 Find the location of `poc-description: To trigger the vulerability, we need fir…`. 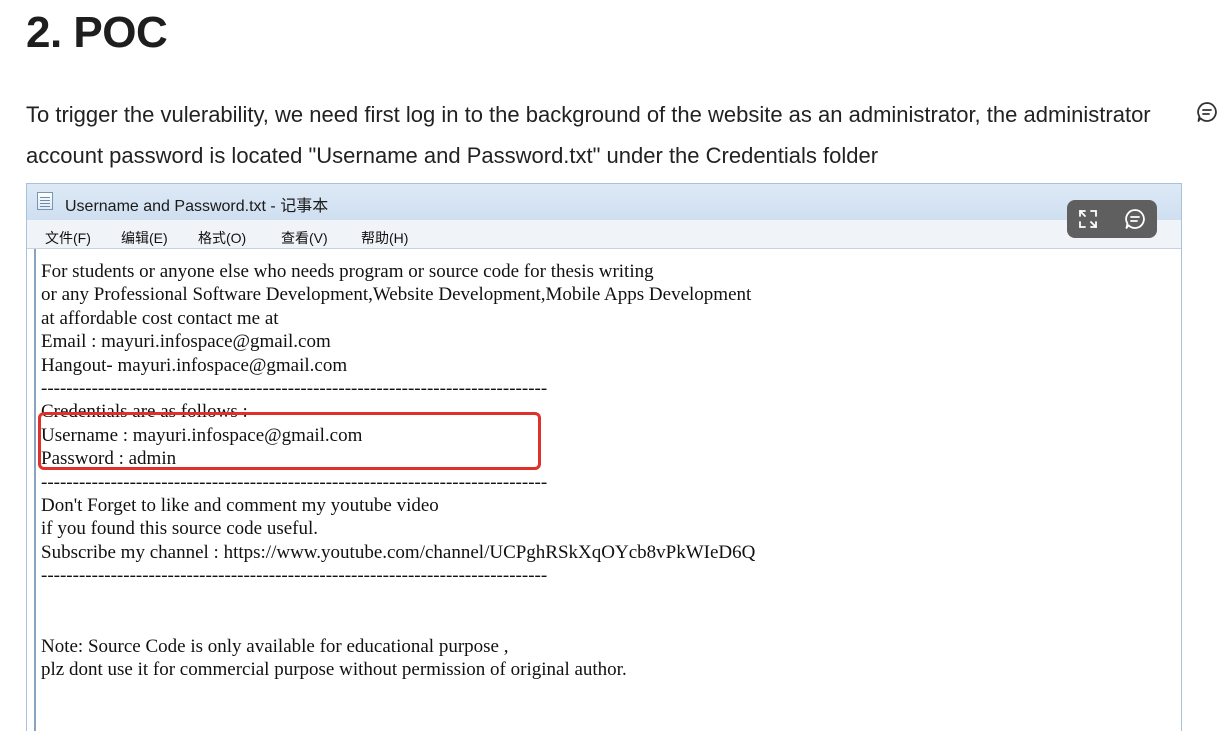

poc-description: To trigger the vulerability, we need fir… is located at coordinates (588, 135).